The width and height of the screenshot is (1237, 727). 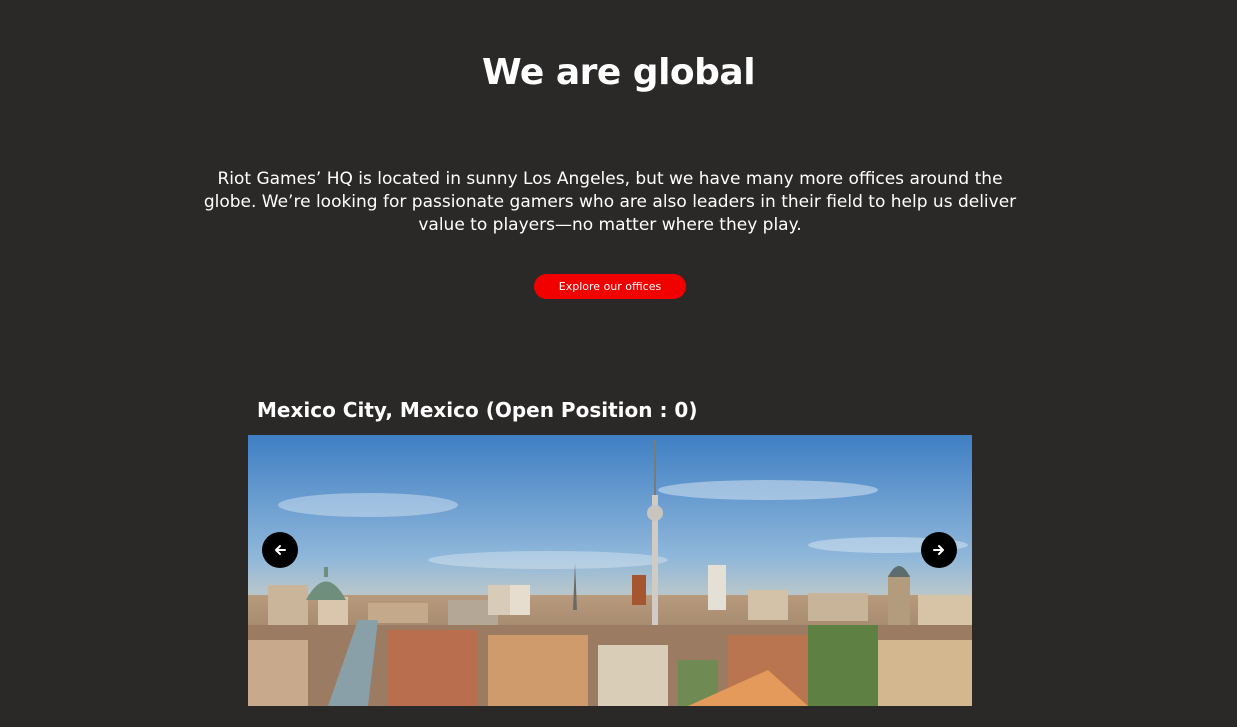 I want to click on arrow-right-icon, so click(x=938, y=550).